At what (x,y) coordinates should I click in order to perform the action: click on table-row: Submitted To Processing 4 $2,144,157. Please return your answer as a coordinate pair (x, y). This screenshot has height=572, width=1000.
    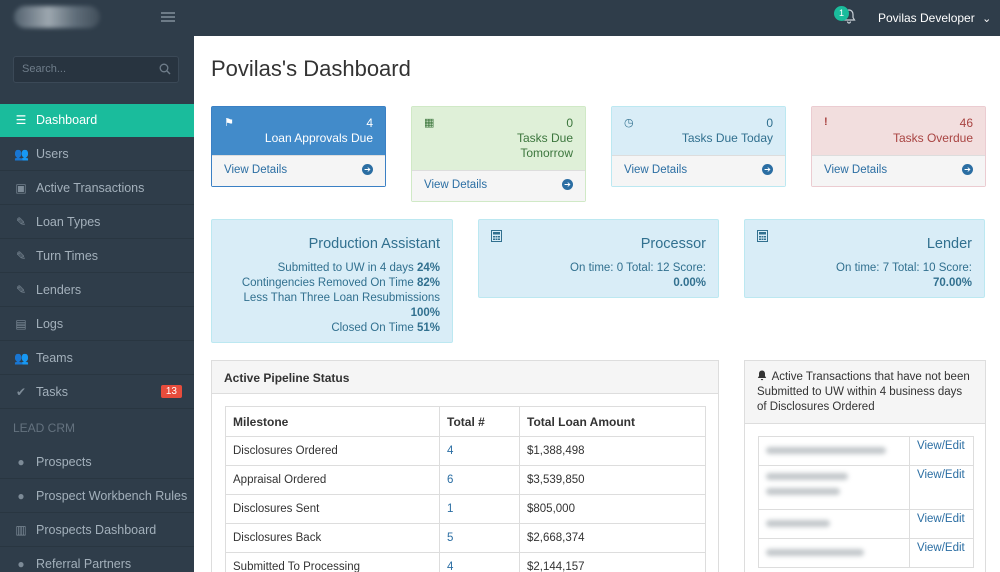
    Looking at the image, I should click on (465, 562).